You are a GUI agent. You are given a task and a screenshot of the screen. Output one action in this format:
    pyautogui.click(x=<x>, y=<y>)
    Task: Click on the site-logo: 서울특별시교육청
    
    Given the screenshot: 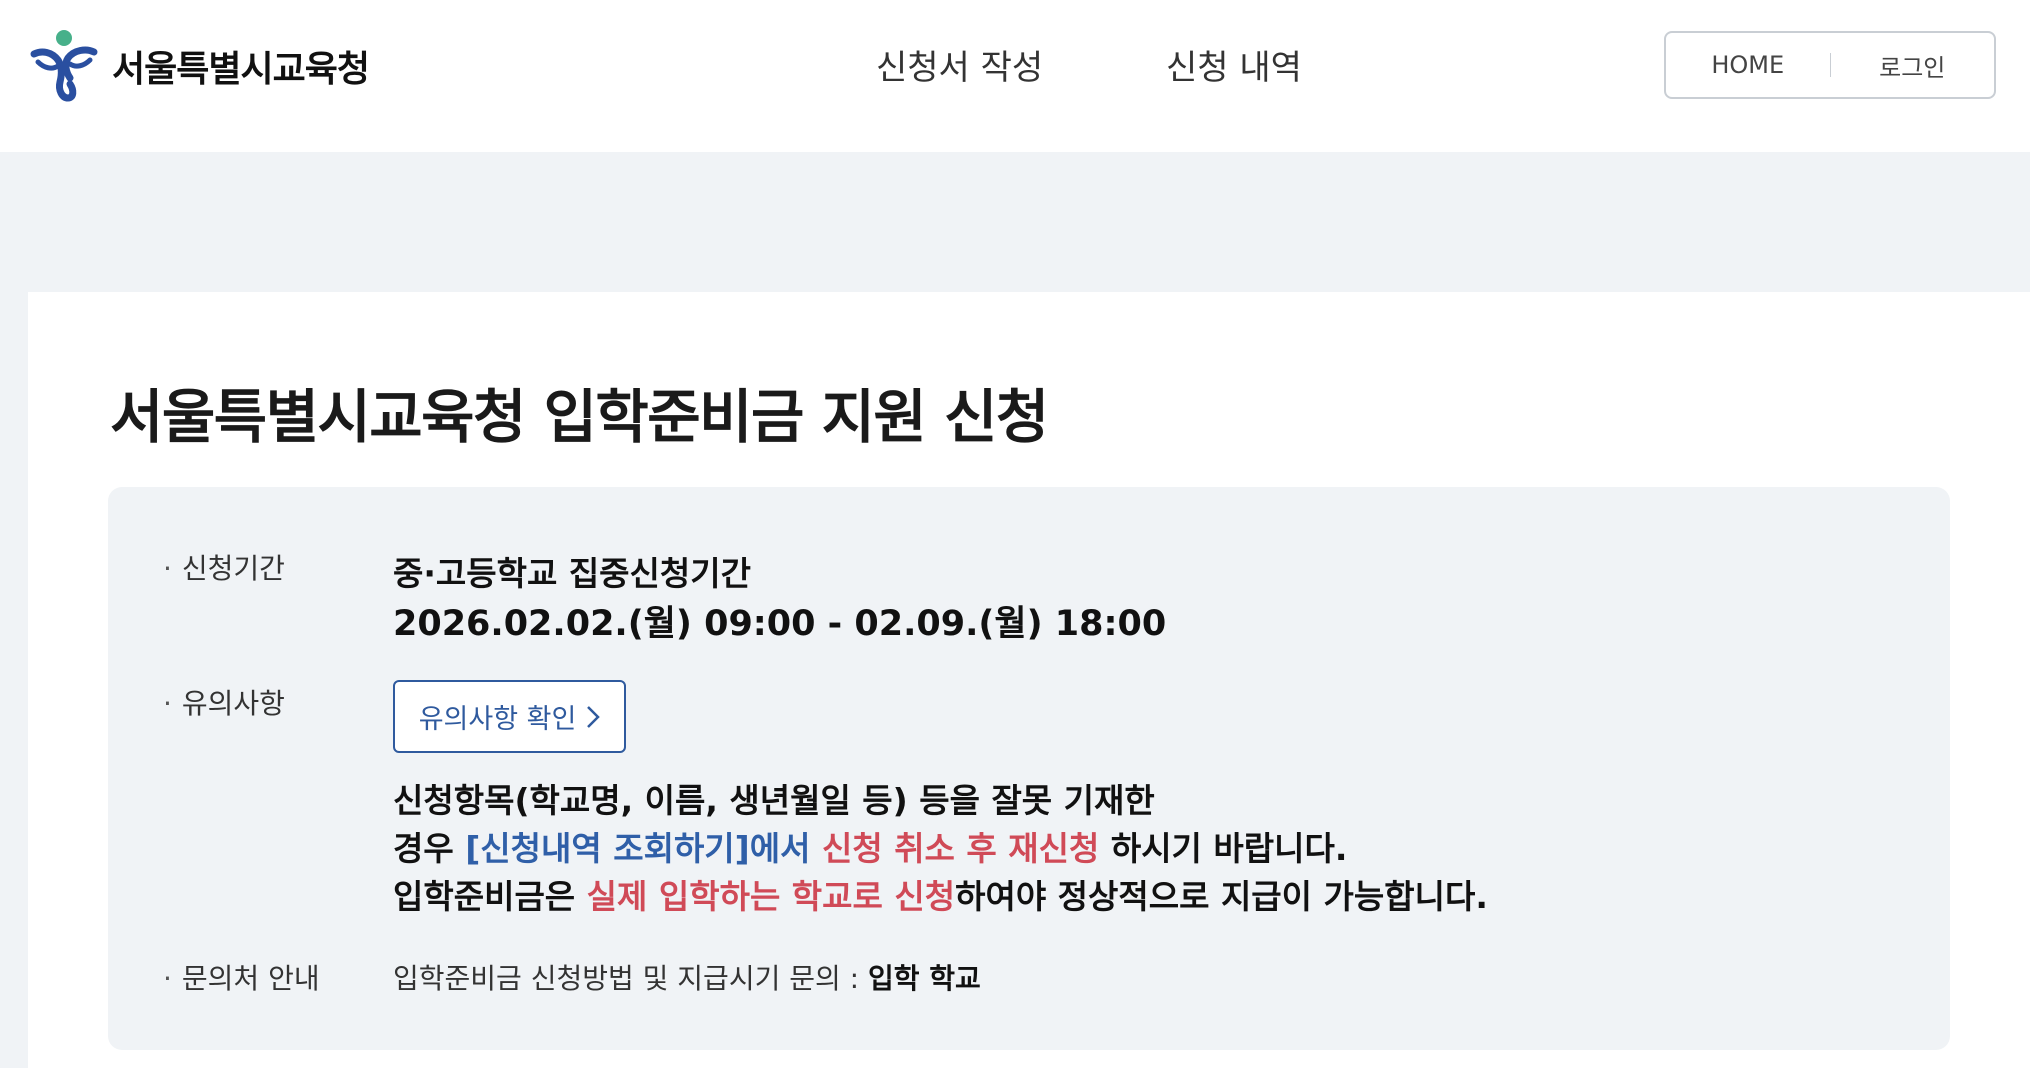 What is the action you would take?
    pyautogui.click(x=199, y=66)
    